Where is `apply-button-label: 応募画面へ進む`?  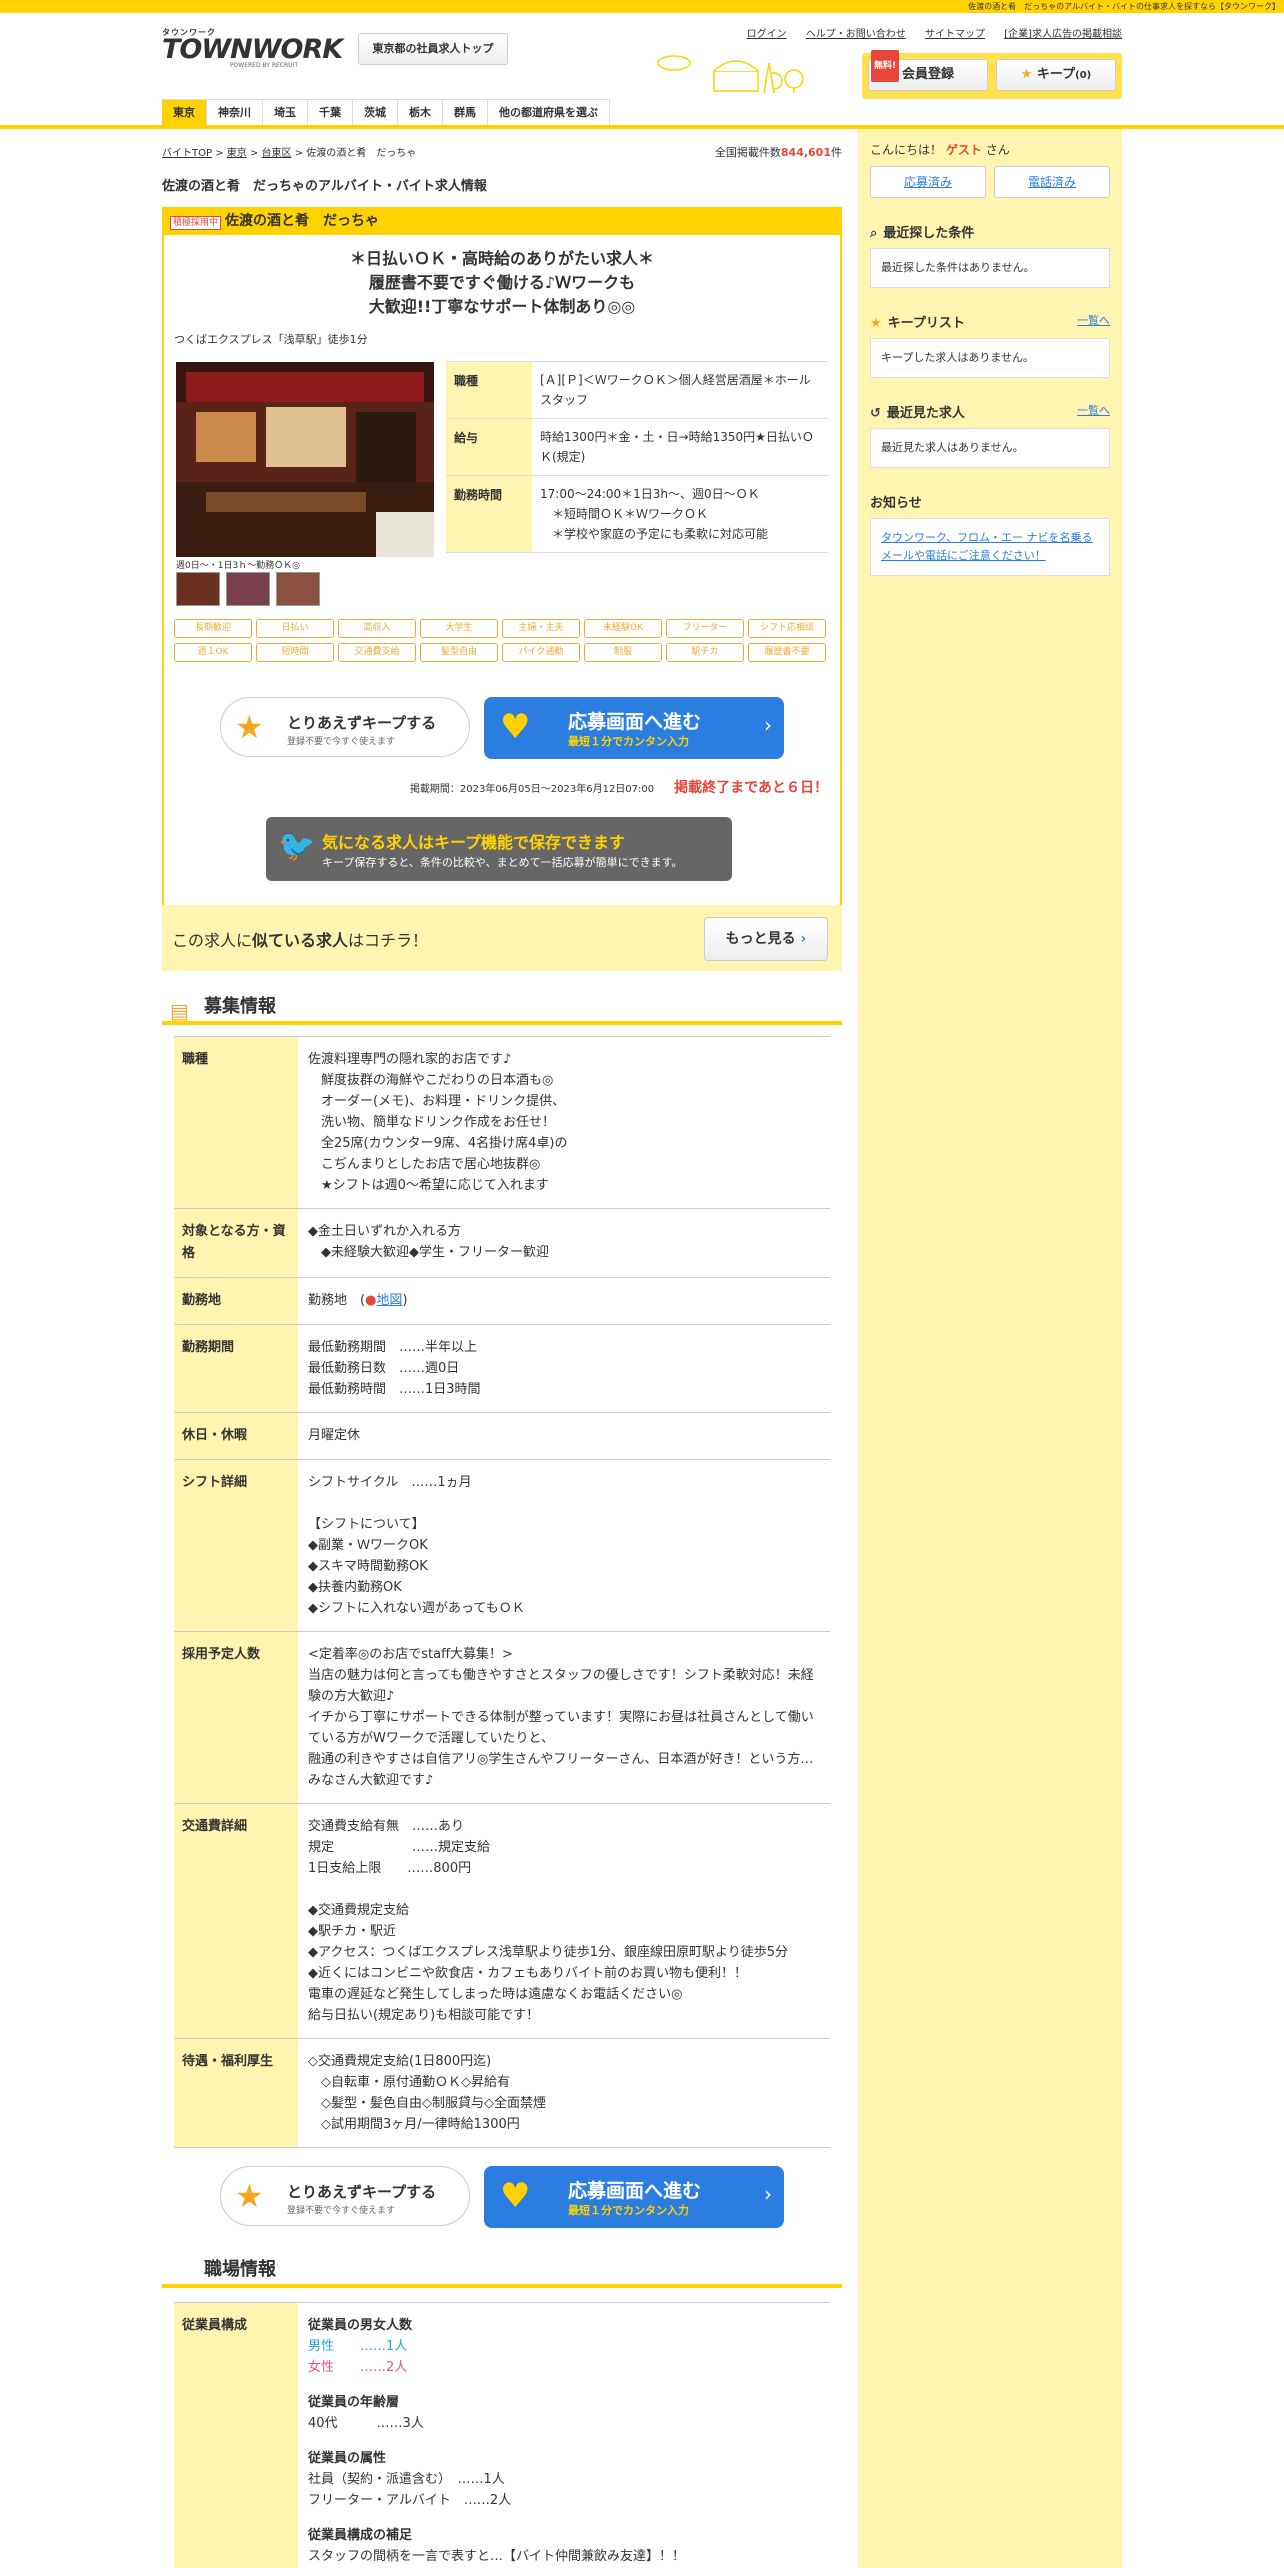 apply-button-label: 応募画面へ進む is located at coordinates (635, 722).